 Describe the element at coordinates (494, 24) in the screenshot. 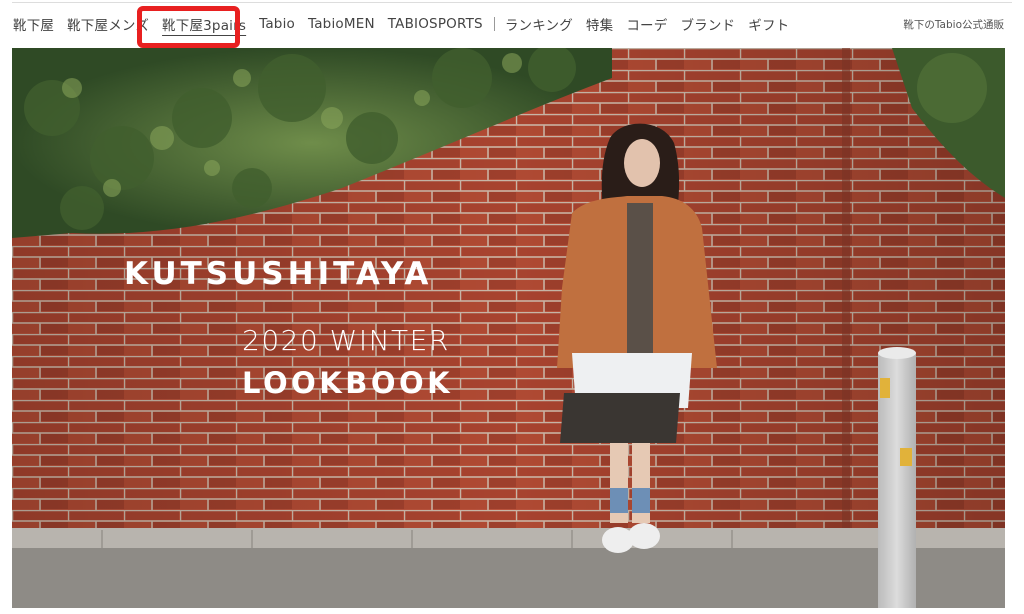

I see `nav-separator` at that location.